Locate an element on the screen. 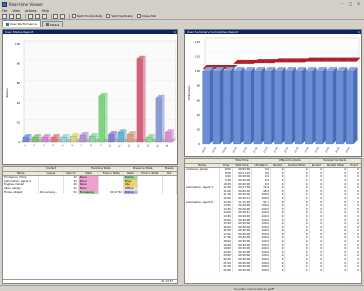 The height and width of the screenshot is (291, 364). split-horizontal-label: Split Horizontally is located at coordinates (89, 16).